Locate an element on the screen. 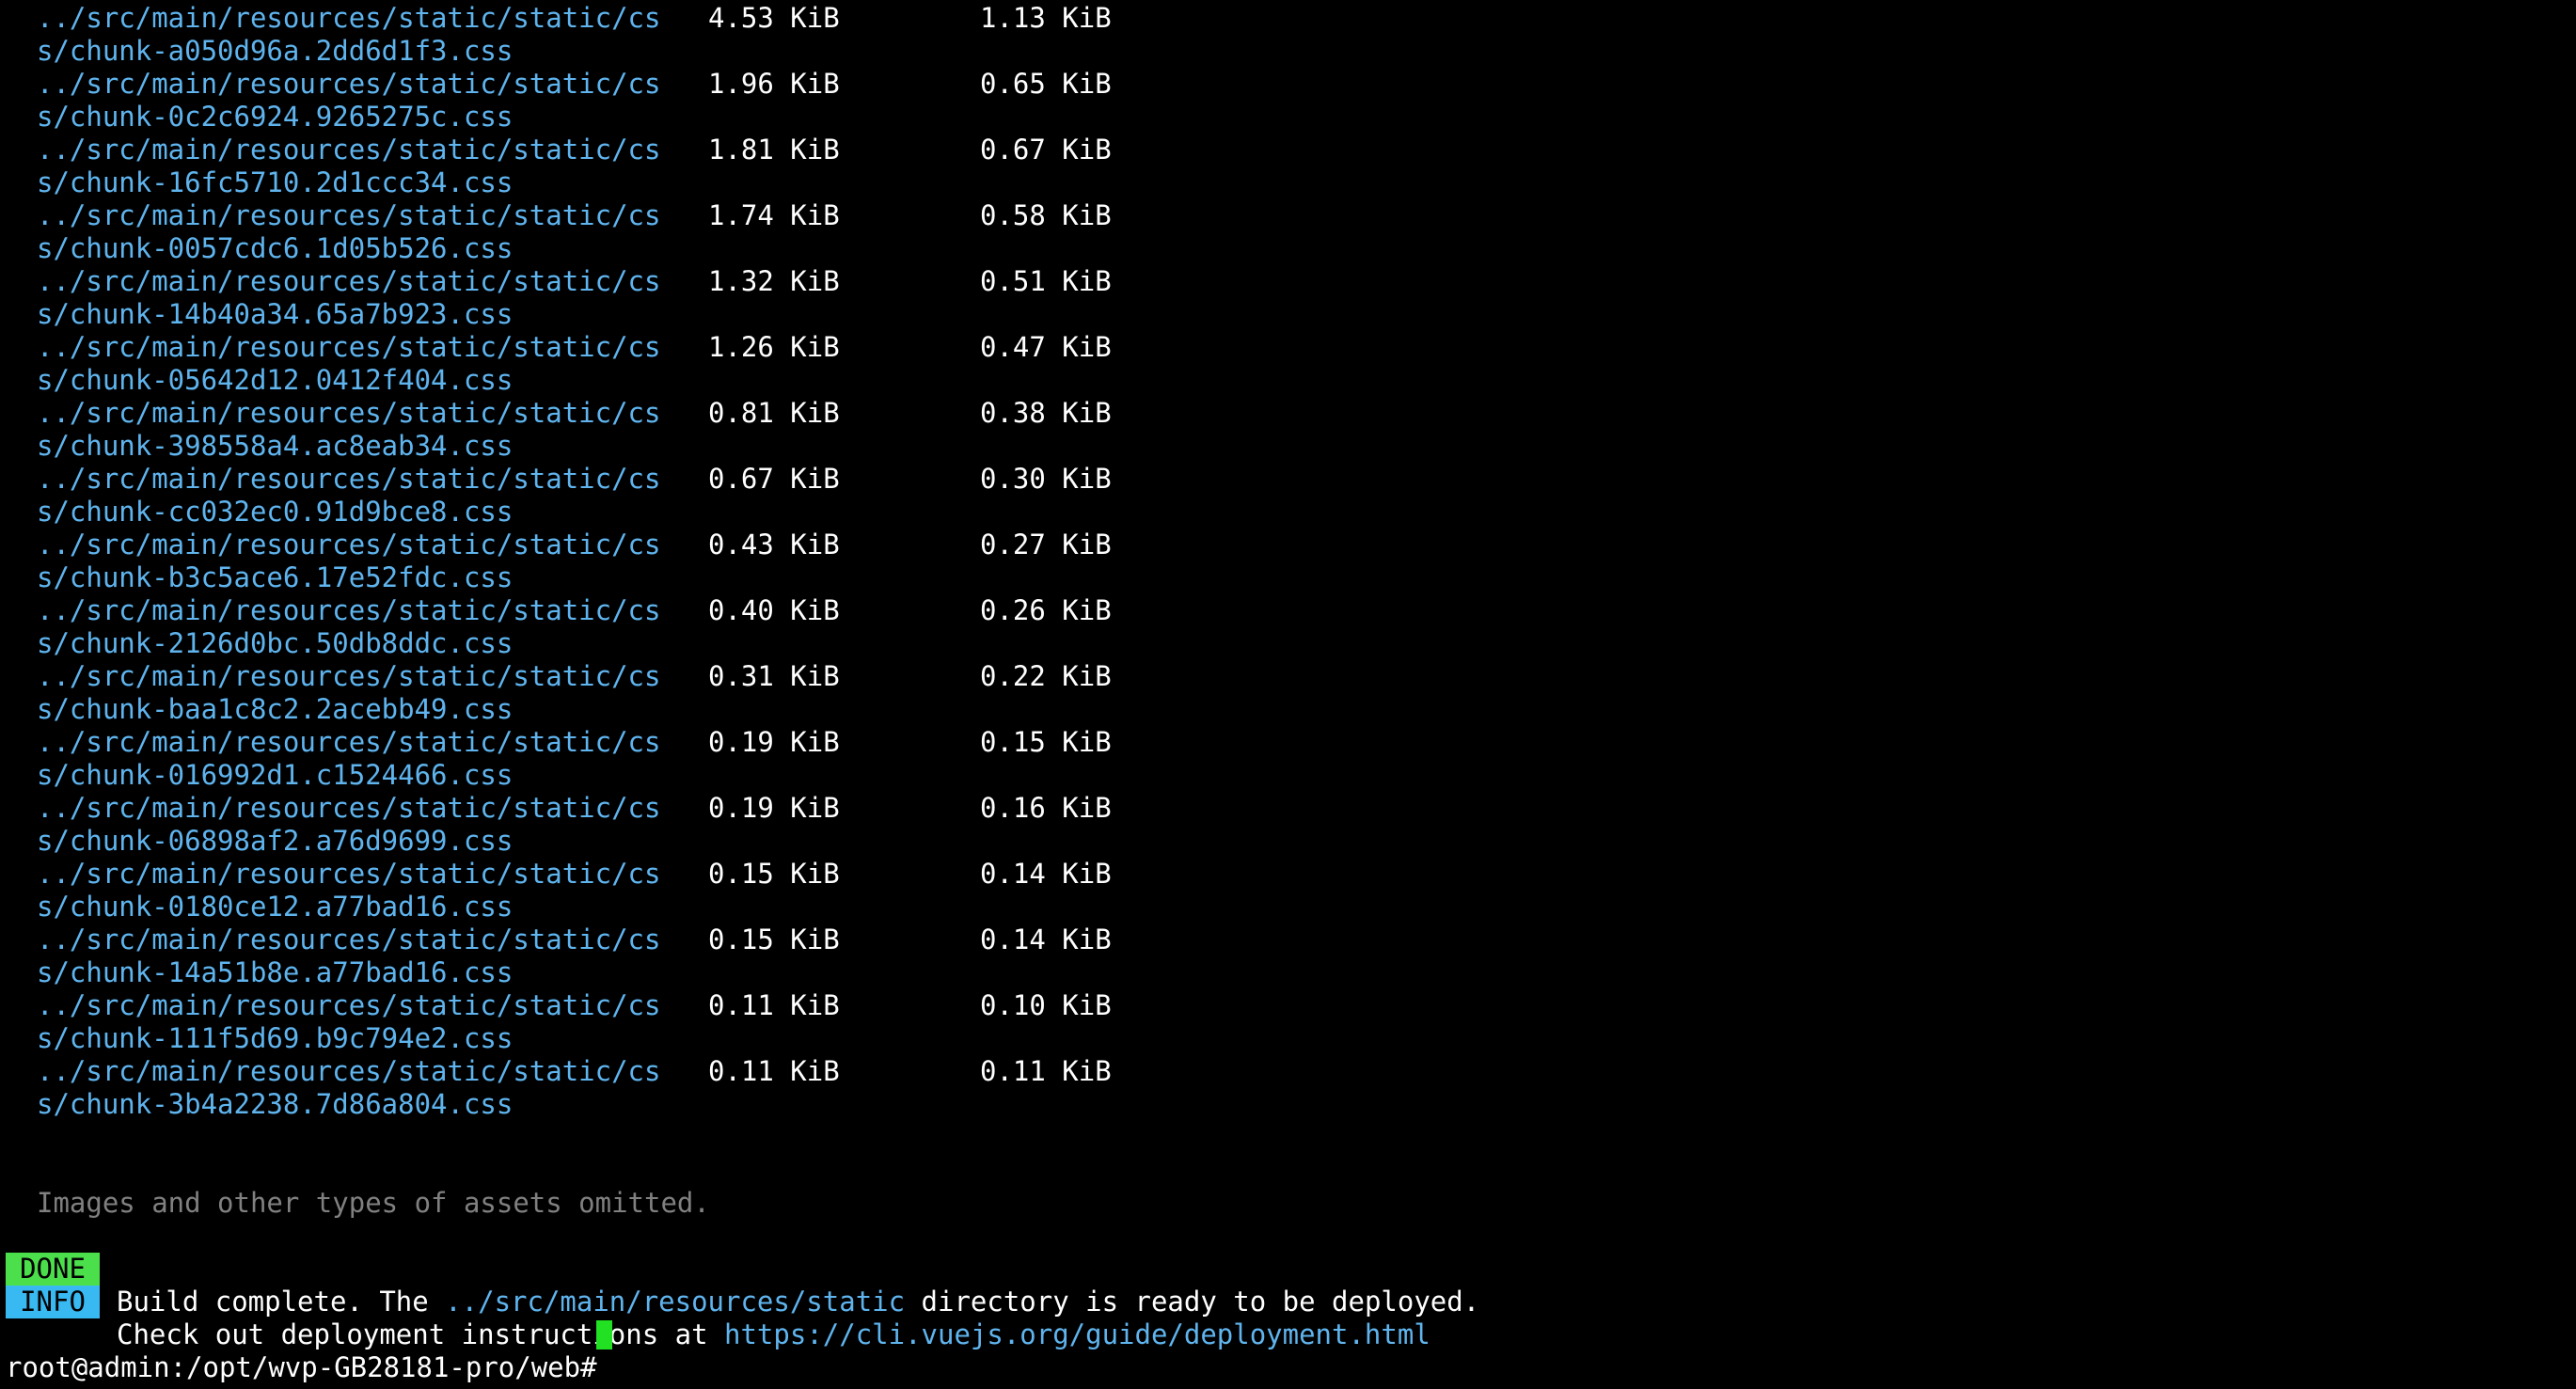 The width and height of the screenshot is (2576, 1389). asset-size: 1.96 KiB is located at coordinates (774, 84).